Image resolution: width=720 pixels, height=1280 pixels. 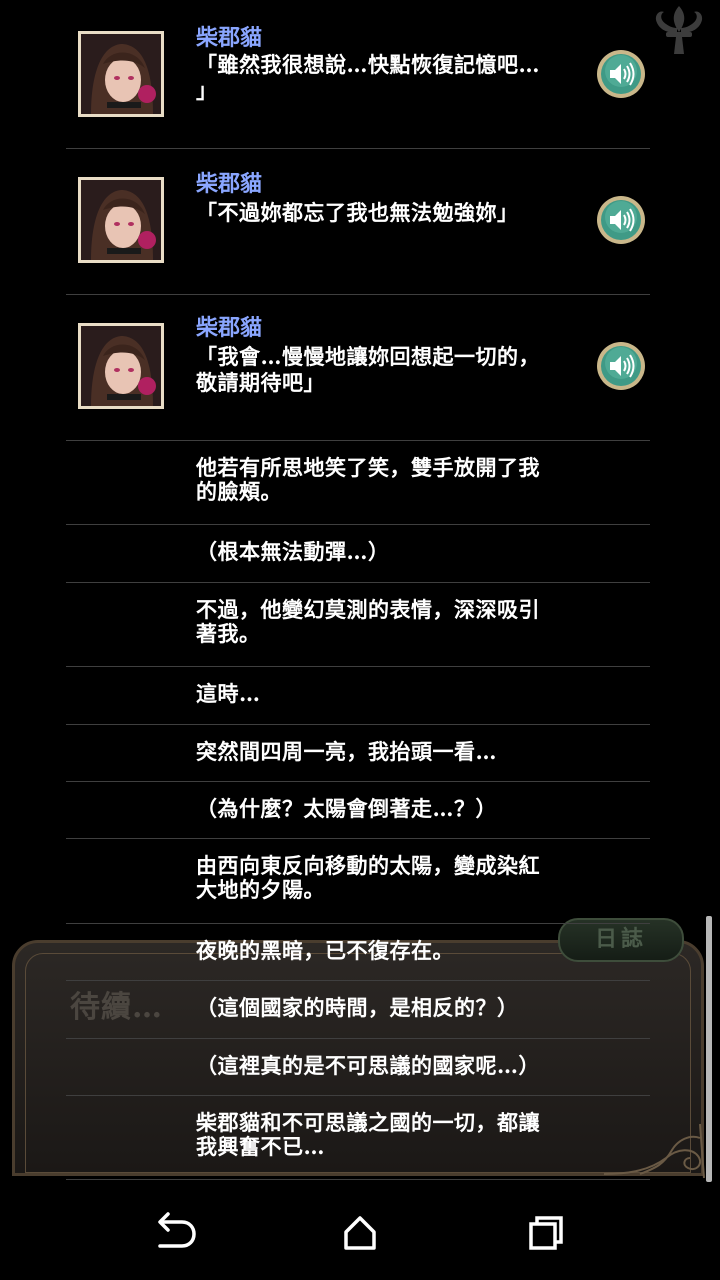 I want to click on home-icon, so click(x=360, y=1233).